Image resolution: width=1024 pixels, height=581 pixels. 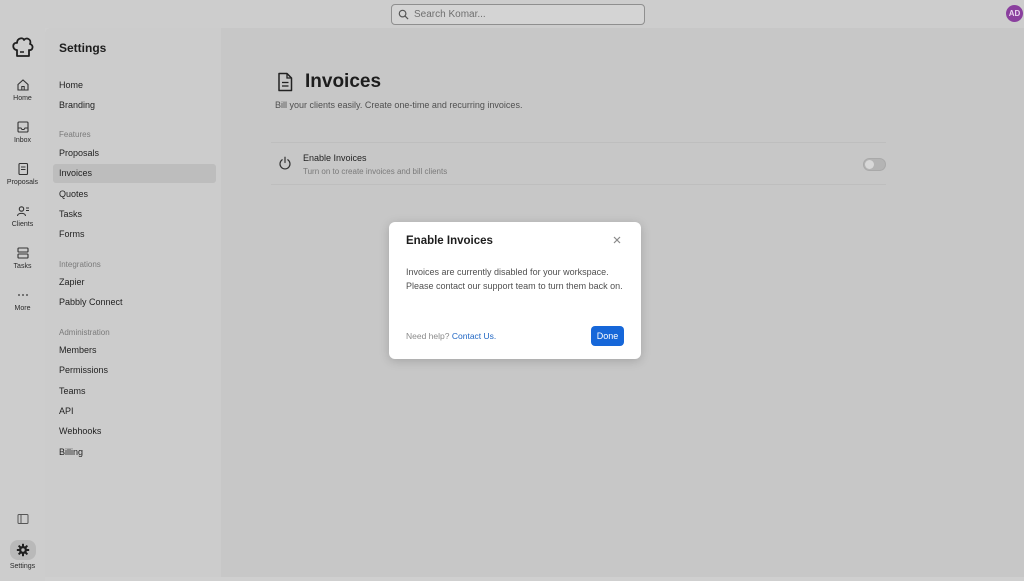 I want to click on sidebar-heading-administration: Administration, so click(x=84, y=332).